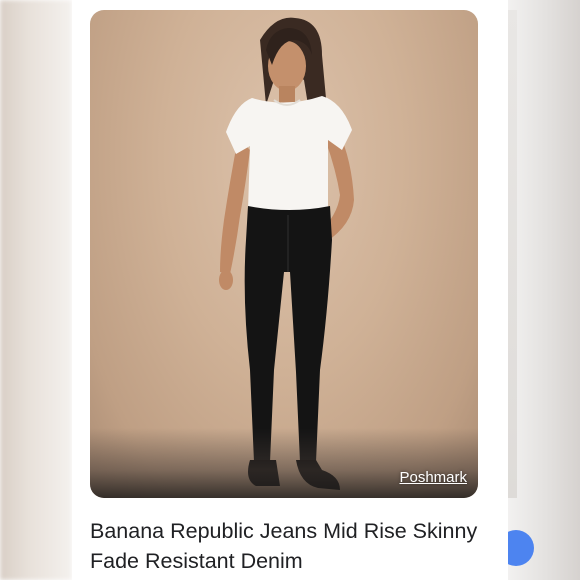 This screenshot has width=580, height=580. What do you see at coordinates (284, 463) in the screenshot?
I see `photo-floor-shadow` at bounding box center [284, 463].